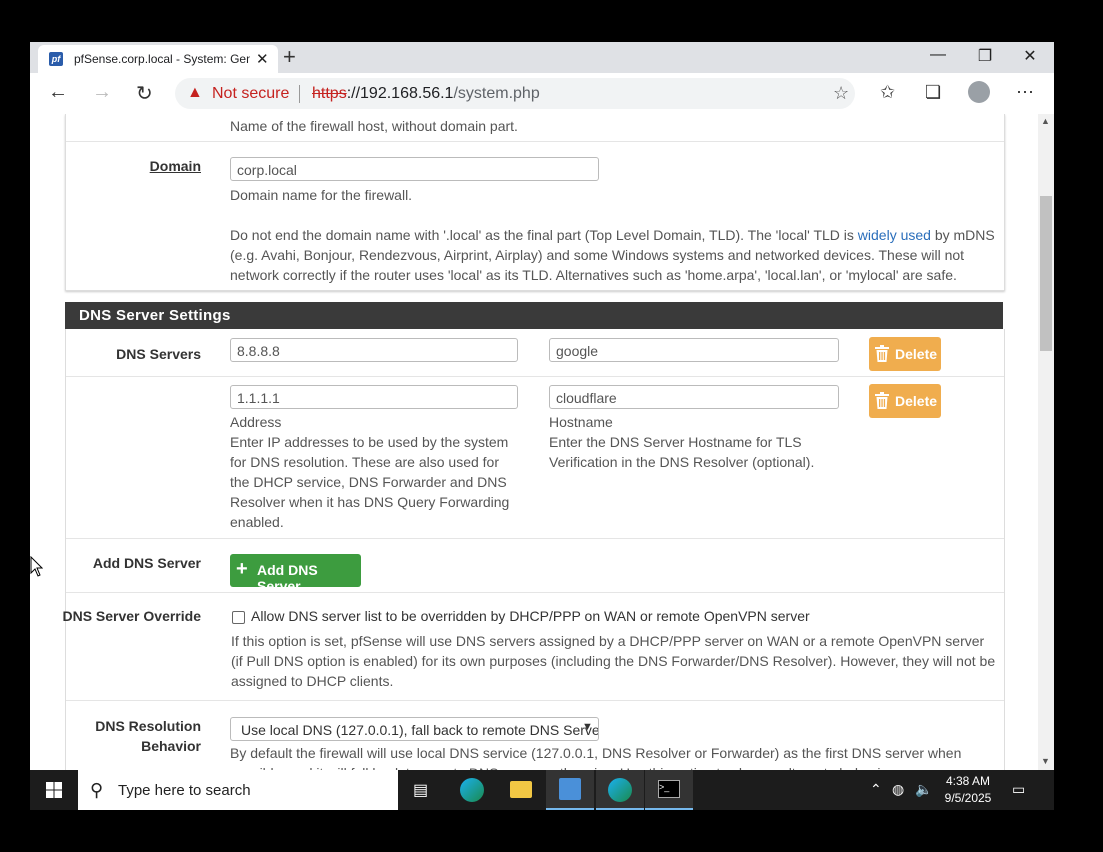  What do you see at coordinates (97, 790) in the screenshot?
I see `search-icon: ⚲` at bounding box center [97, 790].